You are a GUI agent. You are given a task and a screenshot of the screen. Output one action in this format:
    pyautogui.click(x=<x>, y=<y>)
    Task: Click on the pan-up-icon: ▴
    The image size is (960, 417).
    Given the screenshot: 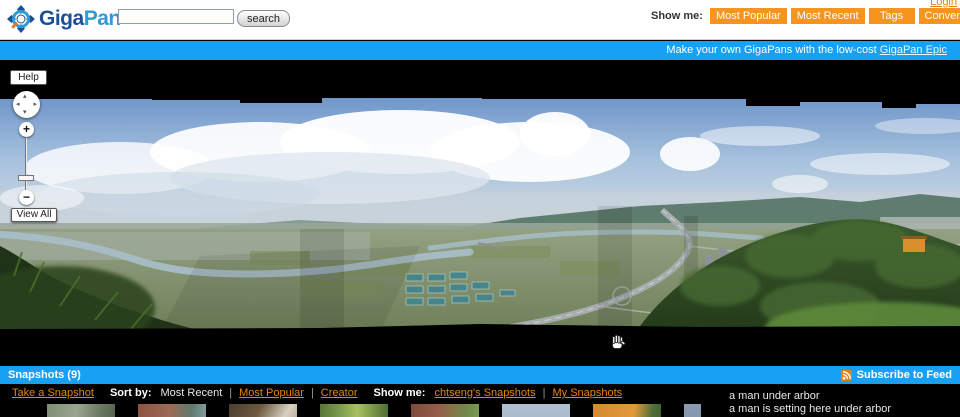 What is the action you would take?
    pyautogui.click(x=25, y=96)
    